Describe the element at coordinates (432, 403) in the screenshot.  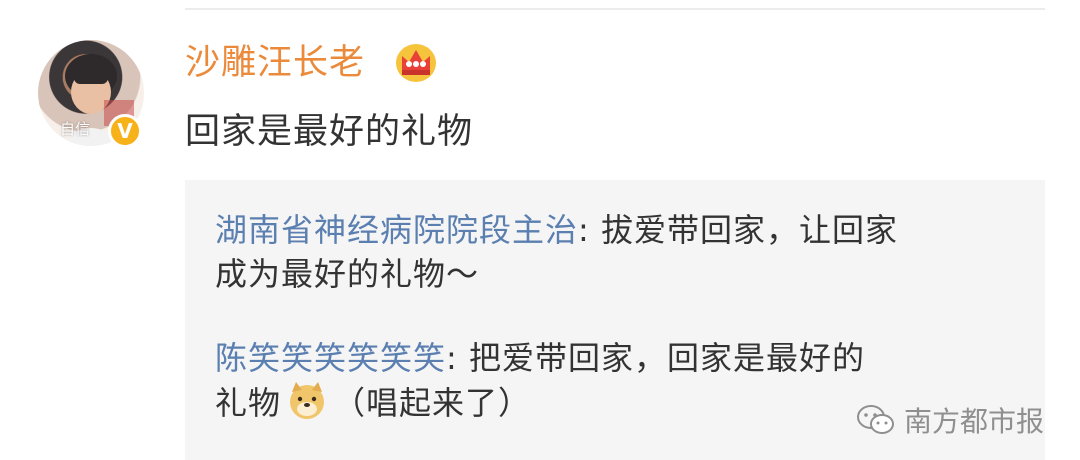
I see `comment-text: （唱起来了）` at that location.